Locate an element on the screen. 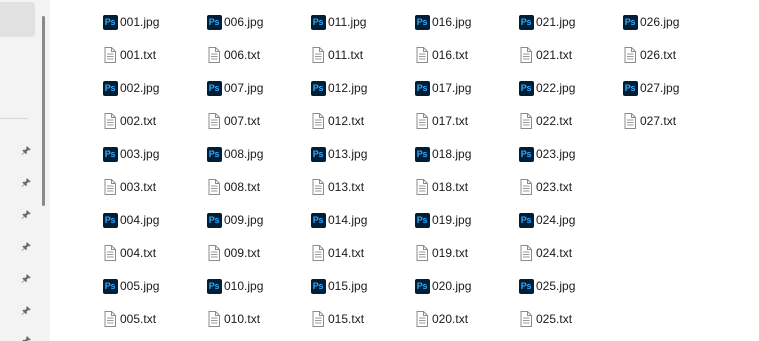  file-item: 010.txt is located at coordinates (233, 319).